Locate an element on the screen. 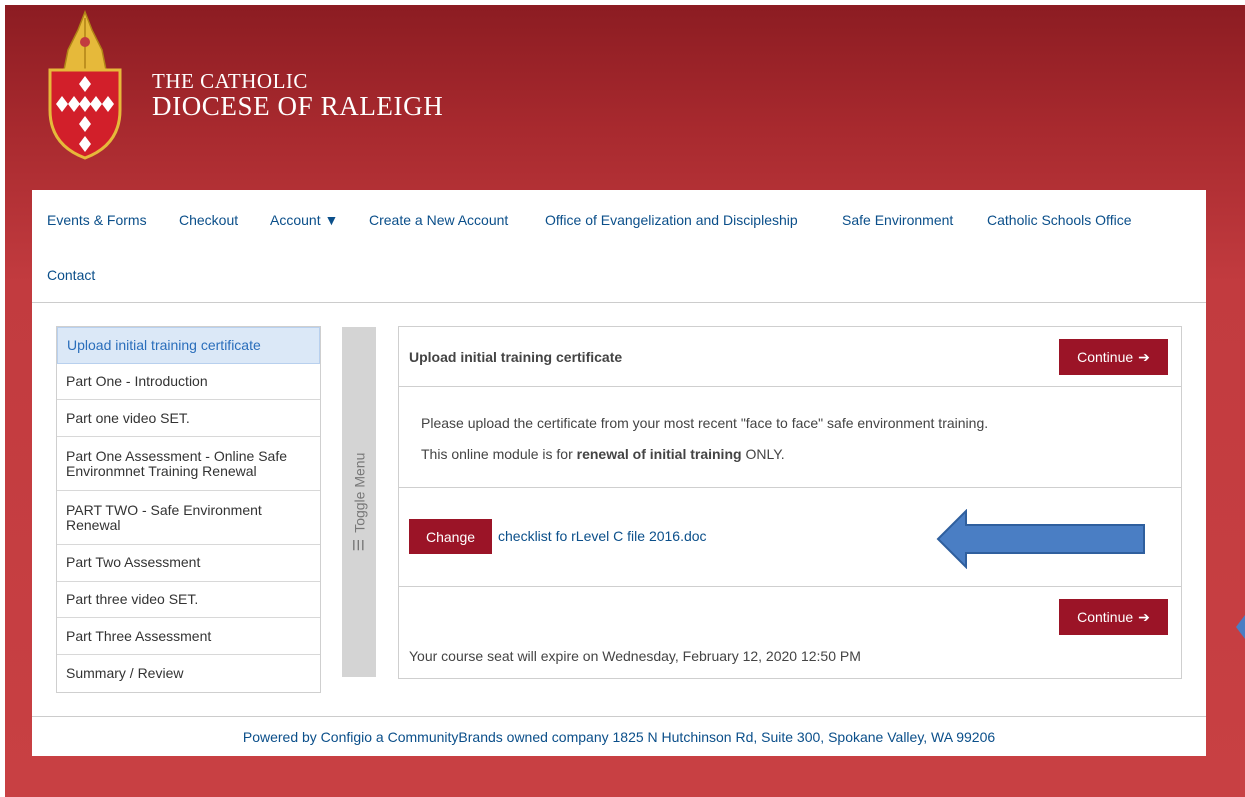 The image size is (1245, 797). nav-account-label: Account is located at coordinates (295, 220).